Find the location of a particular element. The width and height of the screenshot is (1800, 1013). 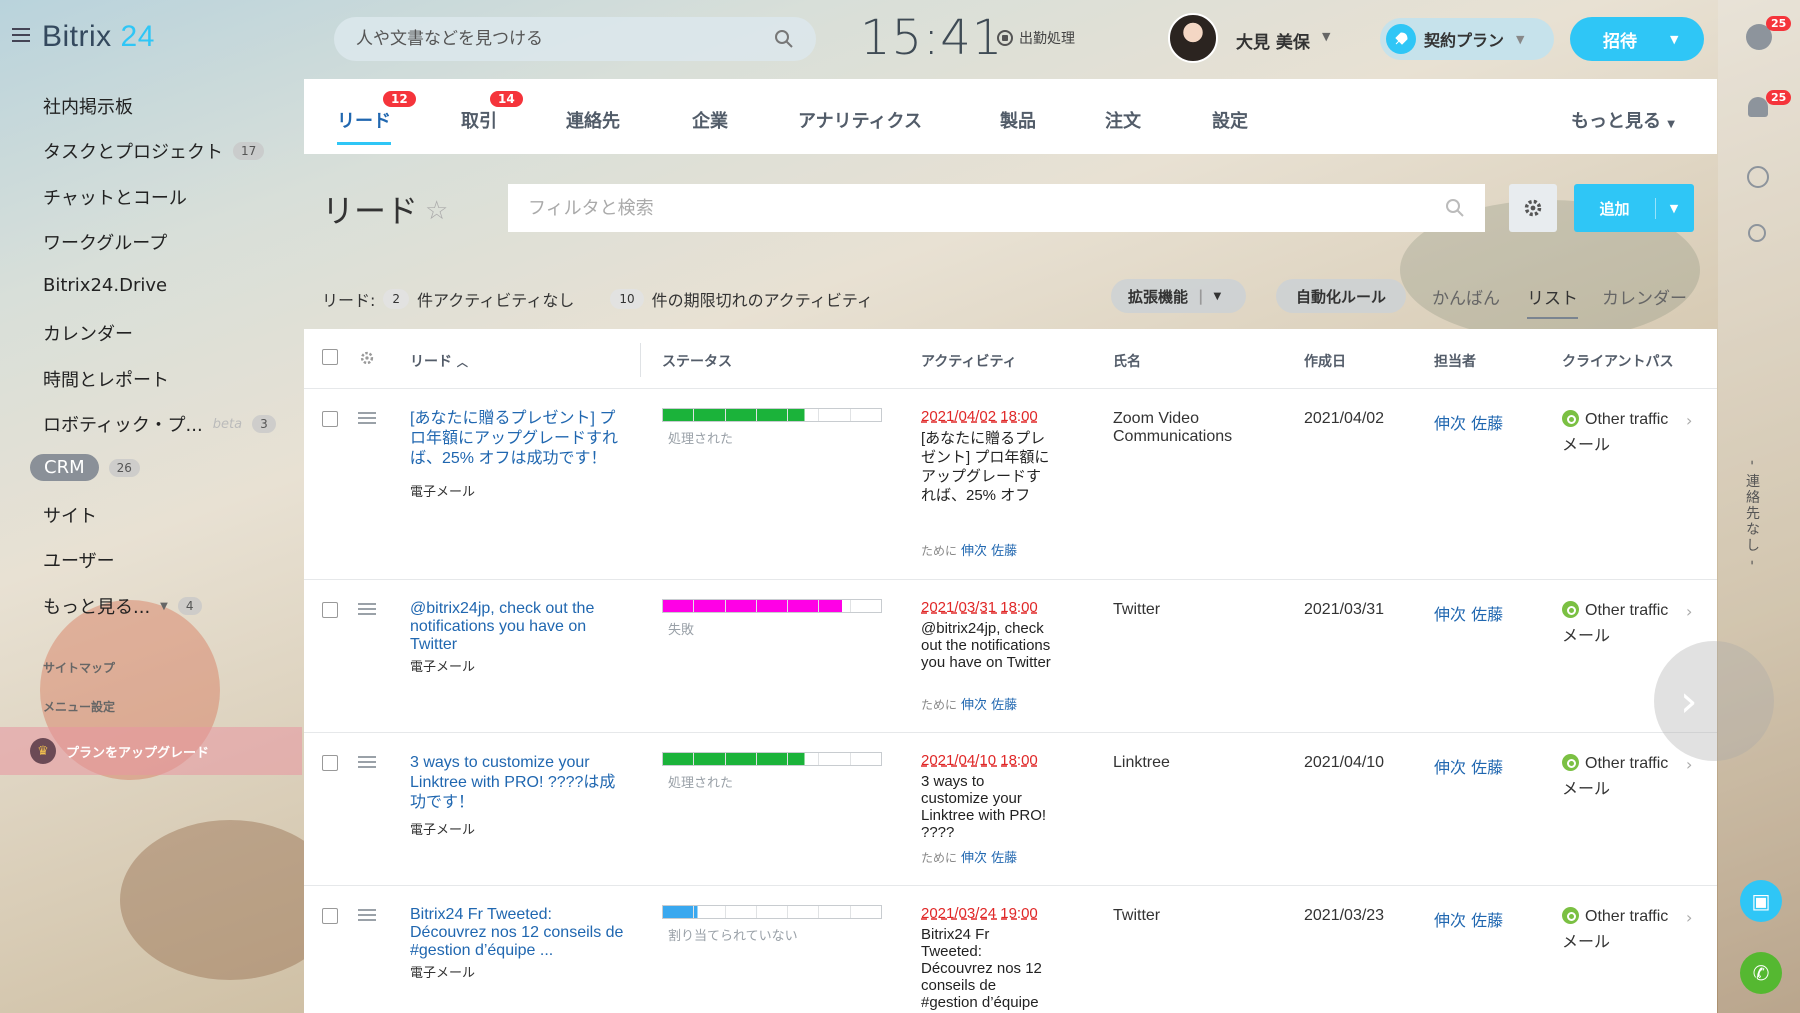

invite-caret-icon: ▼ is located at coordinates (1674, 39).